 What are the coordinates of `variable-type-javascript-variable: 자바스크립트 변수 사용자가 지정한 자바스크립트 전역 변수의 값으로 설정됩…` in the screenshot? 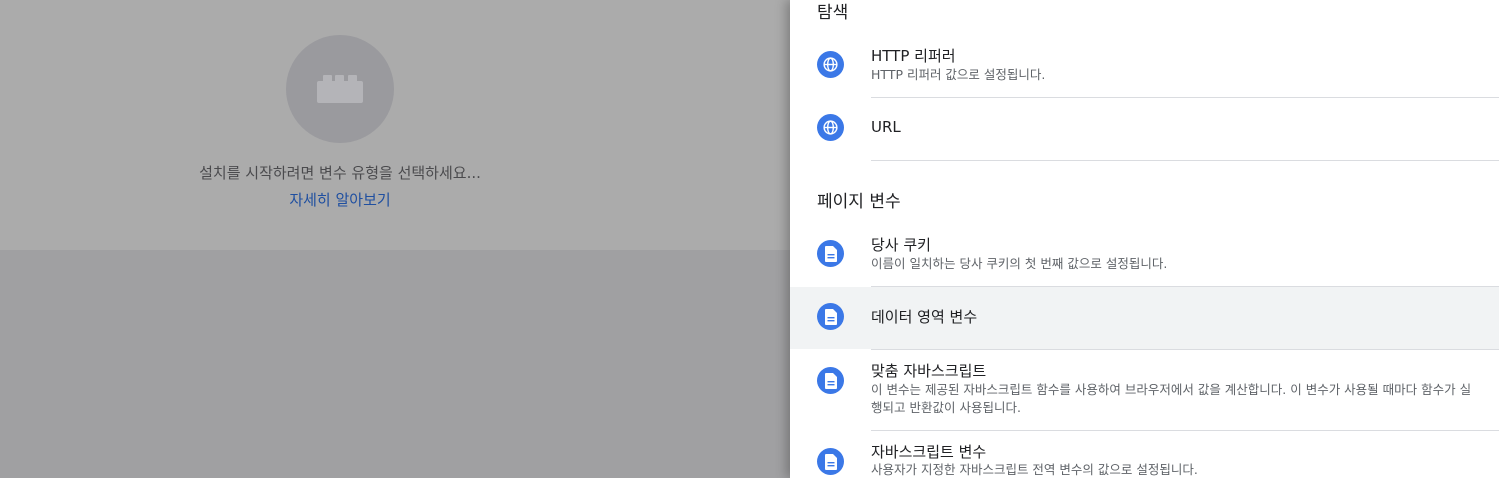 It's located at (1144, 454).